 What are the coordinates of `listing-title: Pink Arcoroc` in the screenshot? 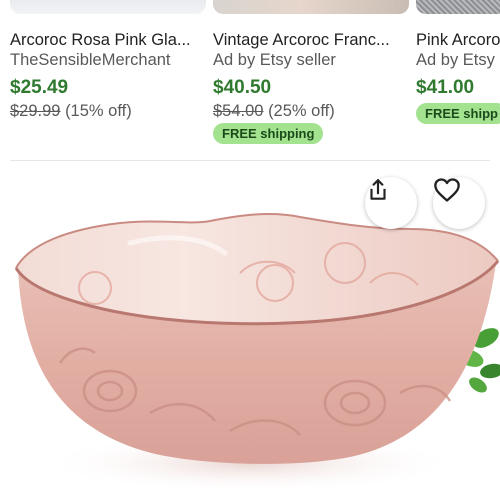 It's located at (458, 40).